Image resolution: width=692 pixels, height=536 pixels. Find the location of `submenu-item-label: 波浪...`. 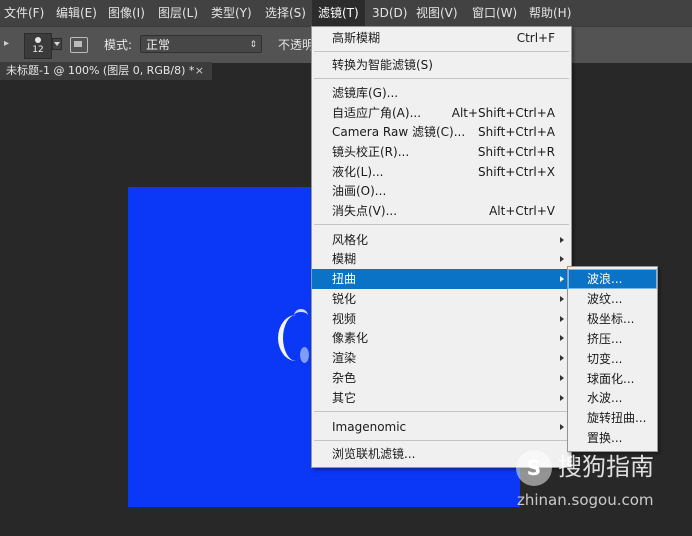

submenu-item-label: 波浪... is located at coordinates (605, 279).